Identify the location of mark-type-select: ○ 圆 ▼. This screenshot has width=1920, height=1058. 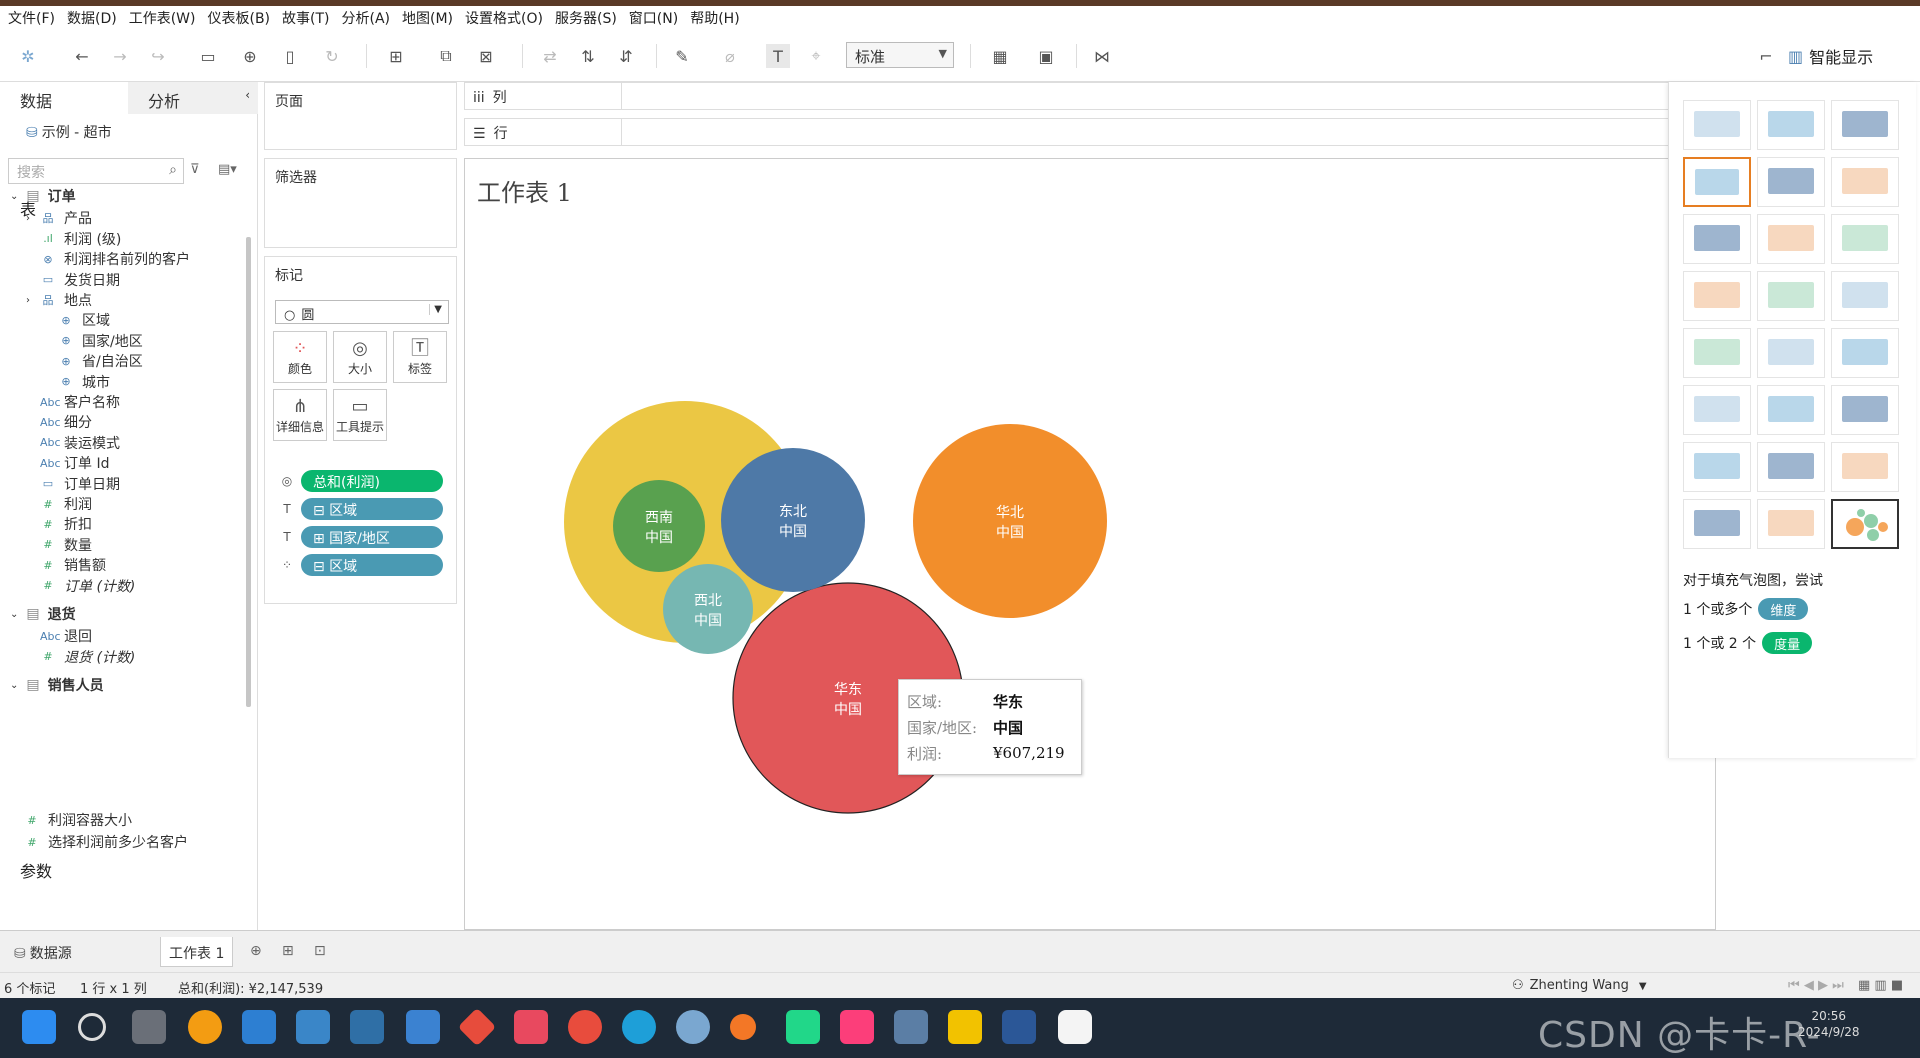
(362, 312).